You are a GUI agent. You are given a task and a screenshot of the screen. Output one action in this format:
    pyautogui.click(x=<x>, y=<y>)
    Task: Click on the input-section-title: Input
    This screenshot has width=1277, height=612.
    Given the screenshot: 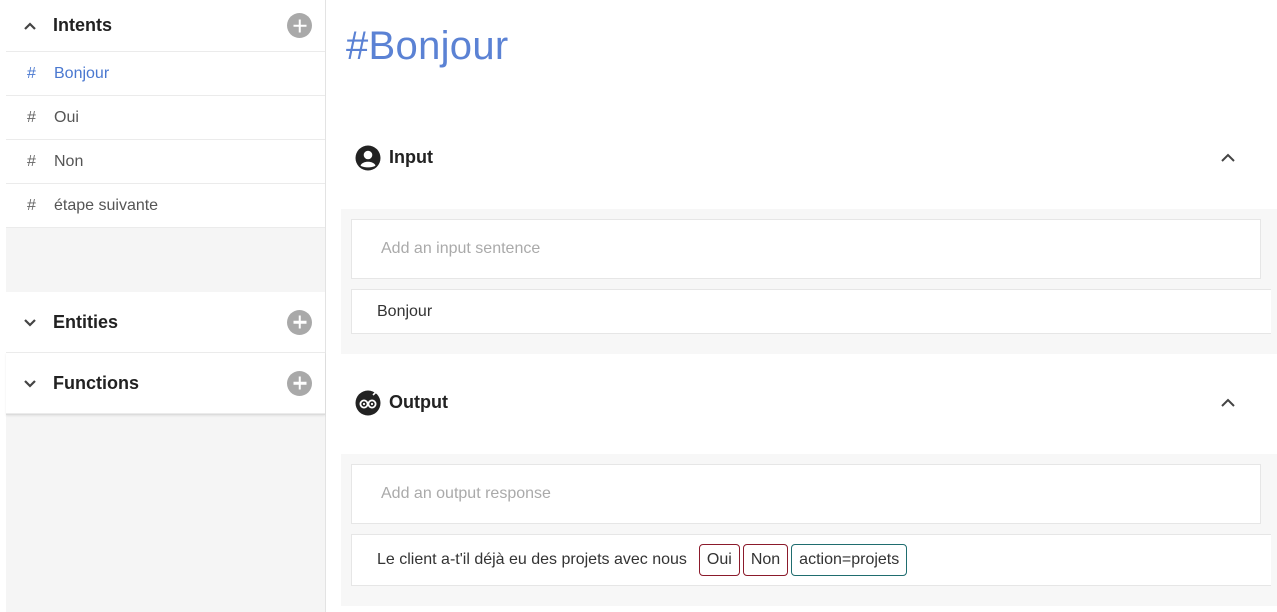 What is the action you would take?
    pyautogui.click(x=411, y=157)
    